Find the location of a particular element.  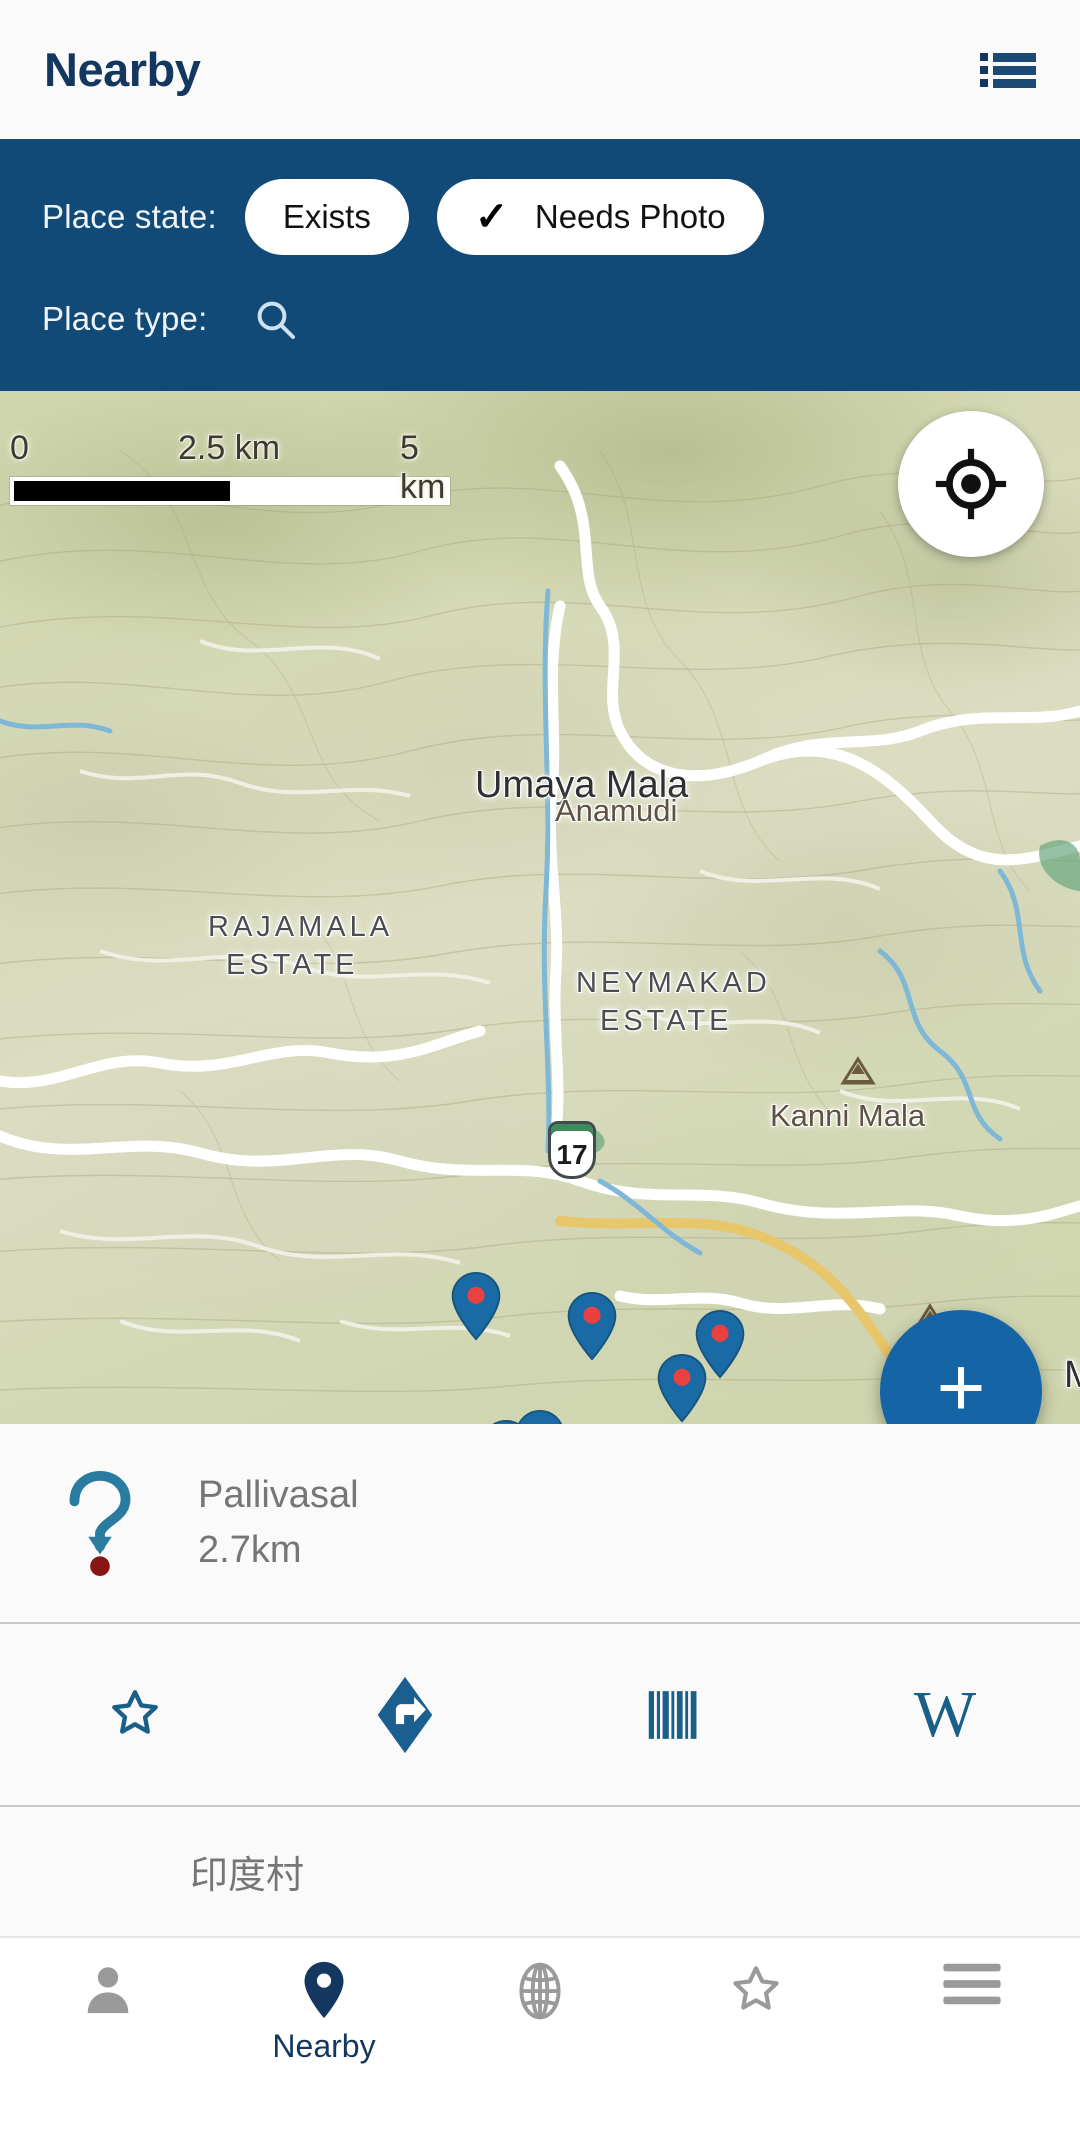

result-row-pallivasal: Pallivasal 2.7km is located at coordinates (540, 1524).